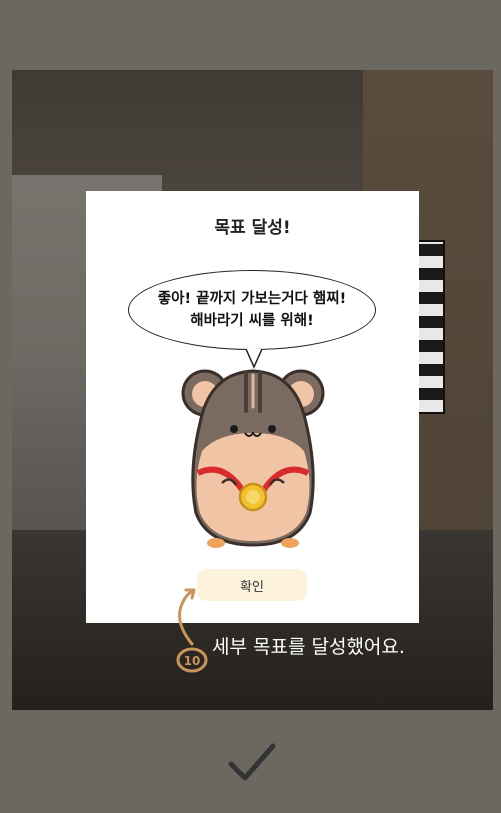 Image resolution: width=501 pixels, height=813 pixels. Describe the element at coordinates (192, 630) in the screenshot. I see `annotation-arrow-icon: 10` at that location.